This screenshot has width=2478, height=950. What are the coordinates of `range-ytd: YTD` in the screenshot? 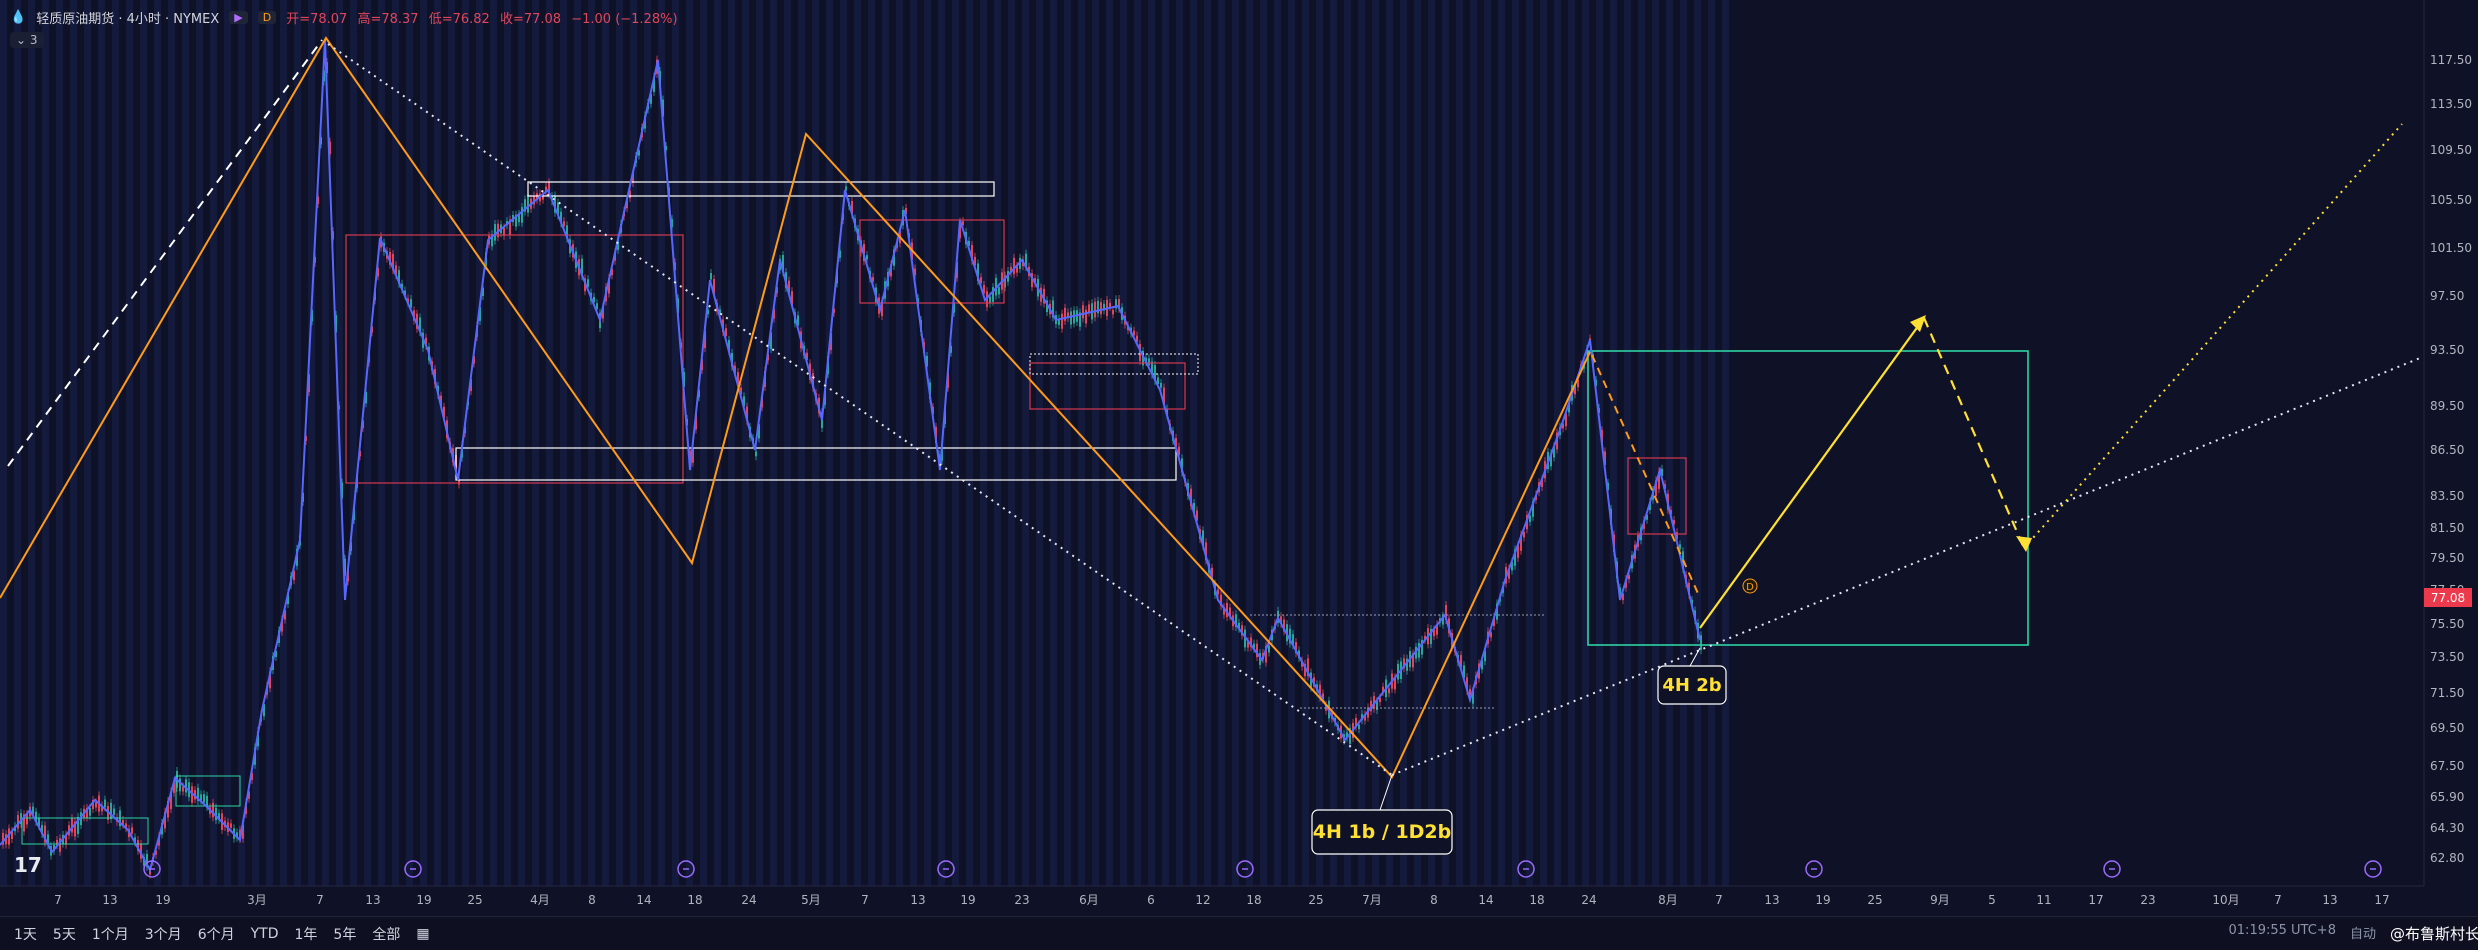 It's located at (265, 934).